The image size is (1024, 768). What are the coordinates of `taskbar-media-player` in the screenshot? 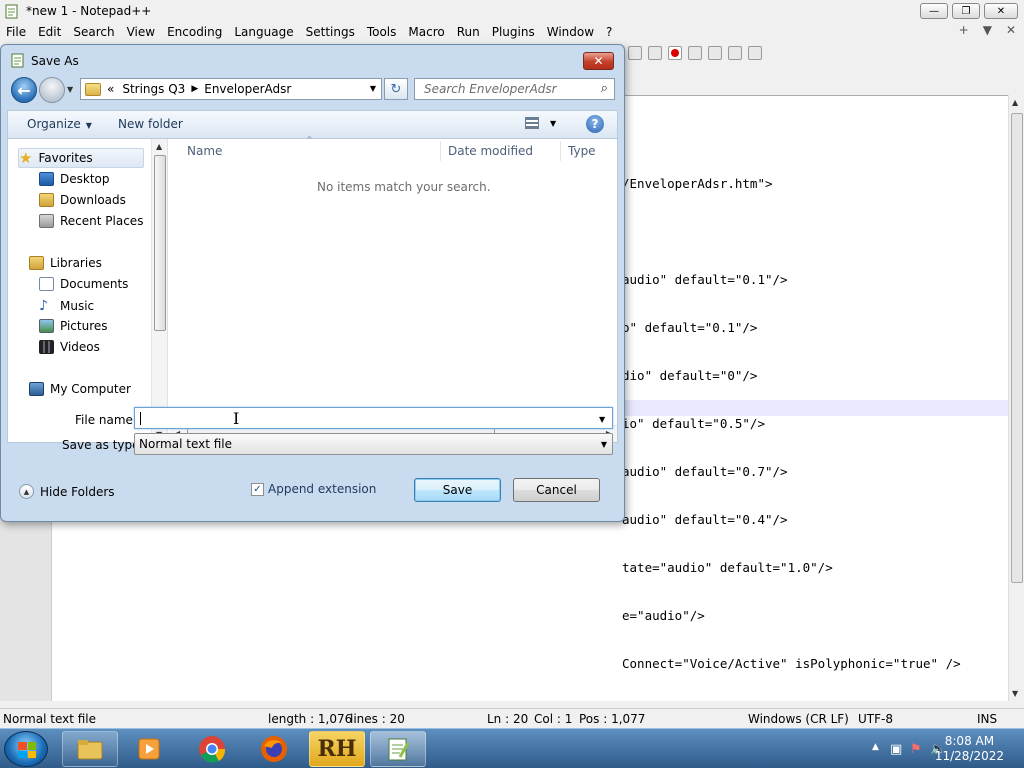 It's located at (149, 749).